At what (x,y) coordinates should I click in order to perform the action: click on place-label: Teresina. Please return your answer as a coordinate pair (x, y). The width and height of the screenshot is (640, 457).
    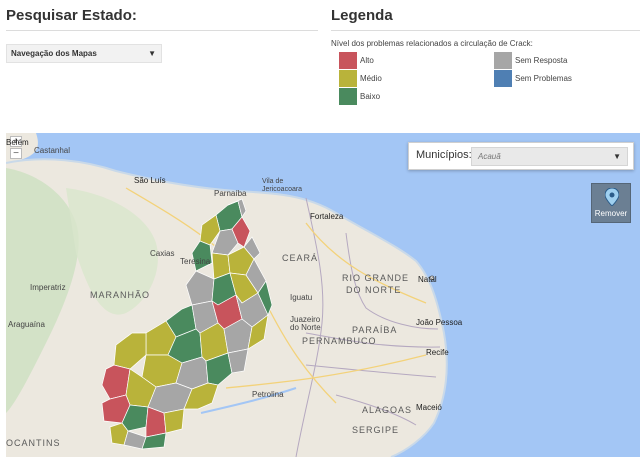
    Looking at the image, I should click on (195, 261).